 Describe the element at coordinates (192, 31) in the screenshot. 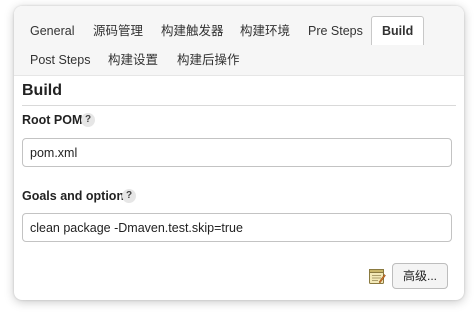

I see `tab-build-triggers: 构建触发器` at that location.